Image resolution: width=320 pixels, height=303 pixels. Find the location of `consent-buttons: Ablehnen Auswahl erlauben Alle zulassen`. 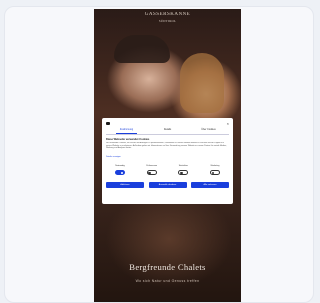

consent-buttons: Ablehnen Auswahl erlauben Alle zulassen is located at coordinates (167, 185).